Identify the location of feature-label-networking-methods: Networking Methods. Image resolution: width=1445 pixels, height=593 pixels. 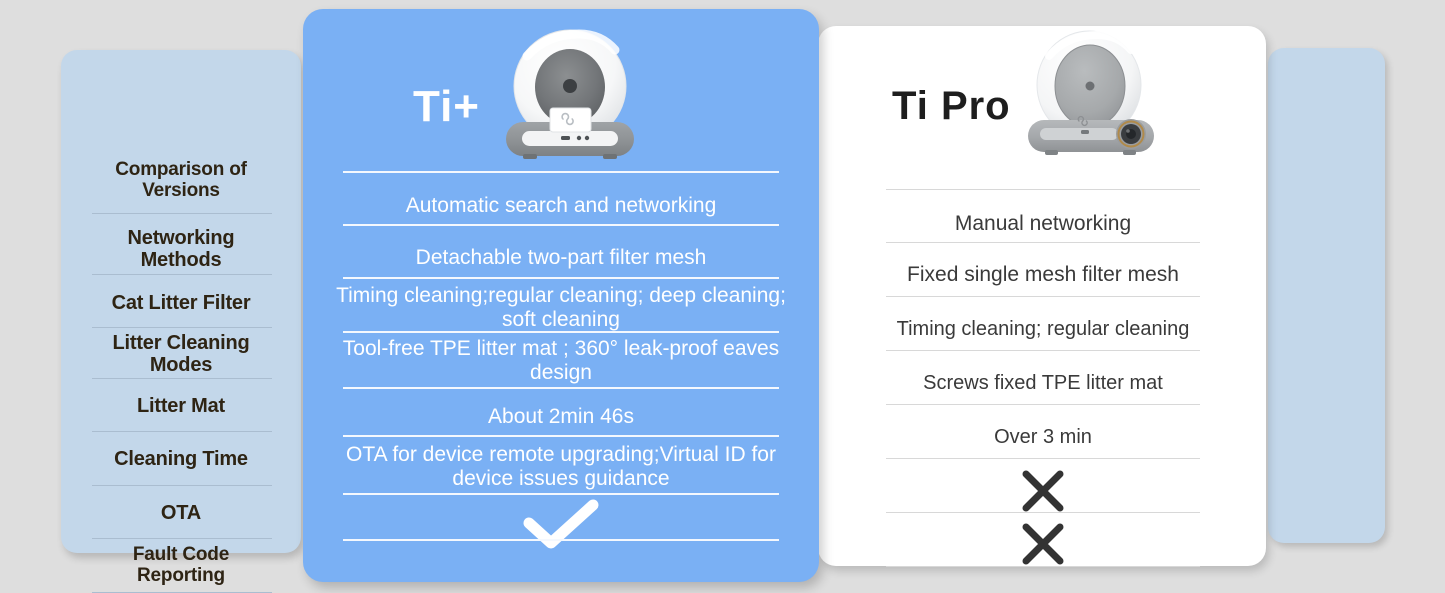
(181, 248).